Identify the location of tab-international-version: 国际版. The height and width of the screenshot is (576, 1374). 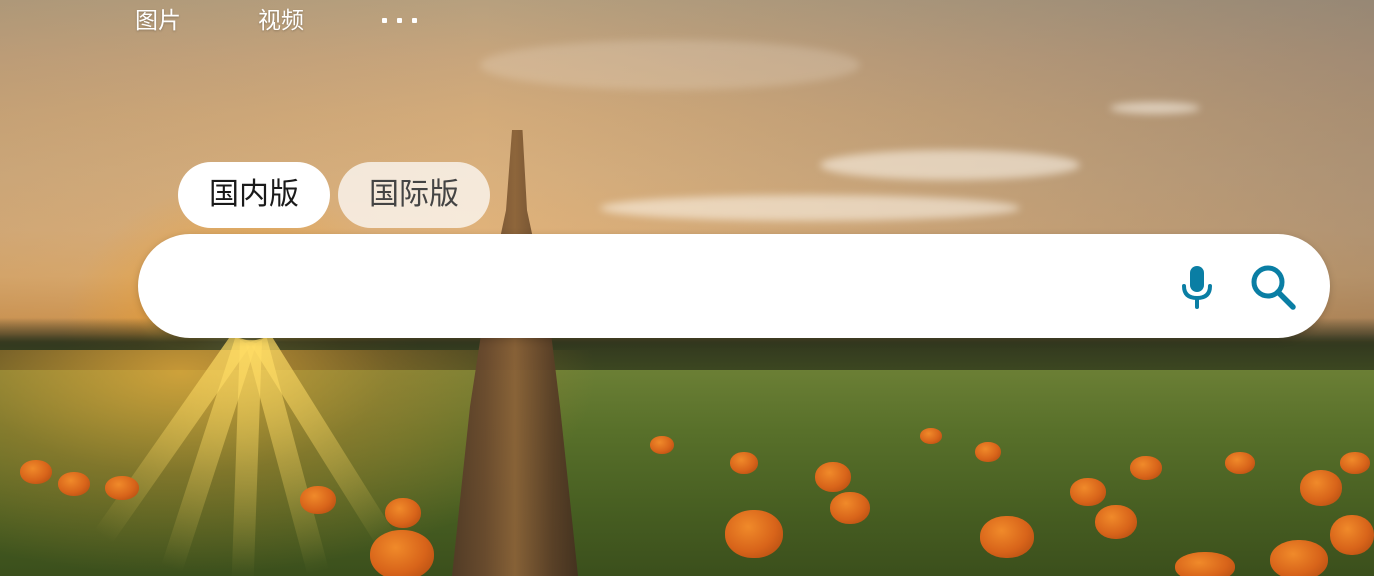
(414, 195).